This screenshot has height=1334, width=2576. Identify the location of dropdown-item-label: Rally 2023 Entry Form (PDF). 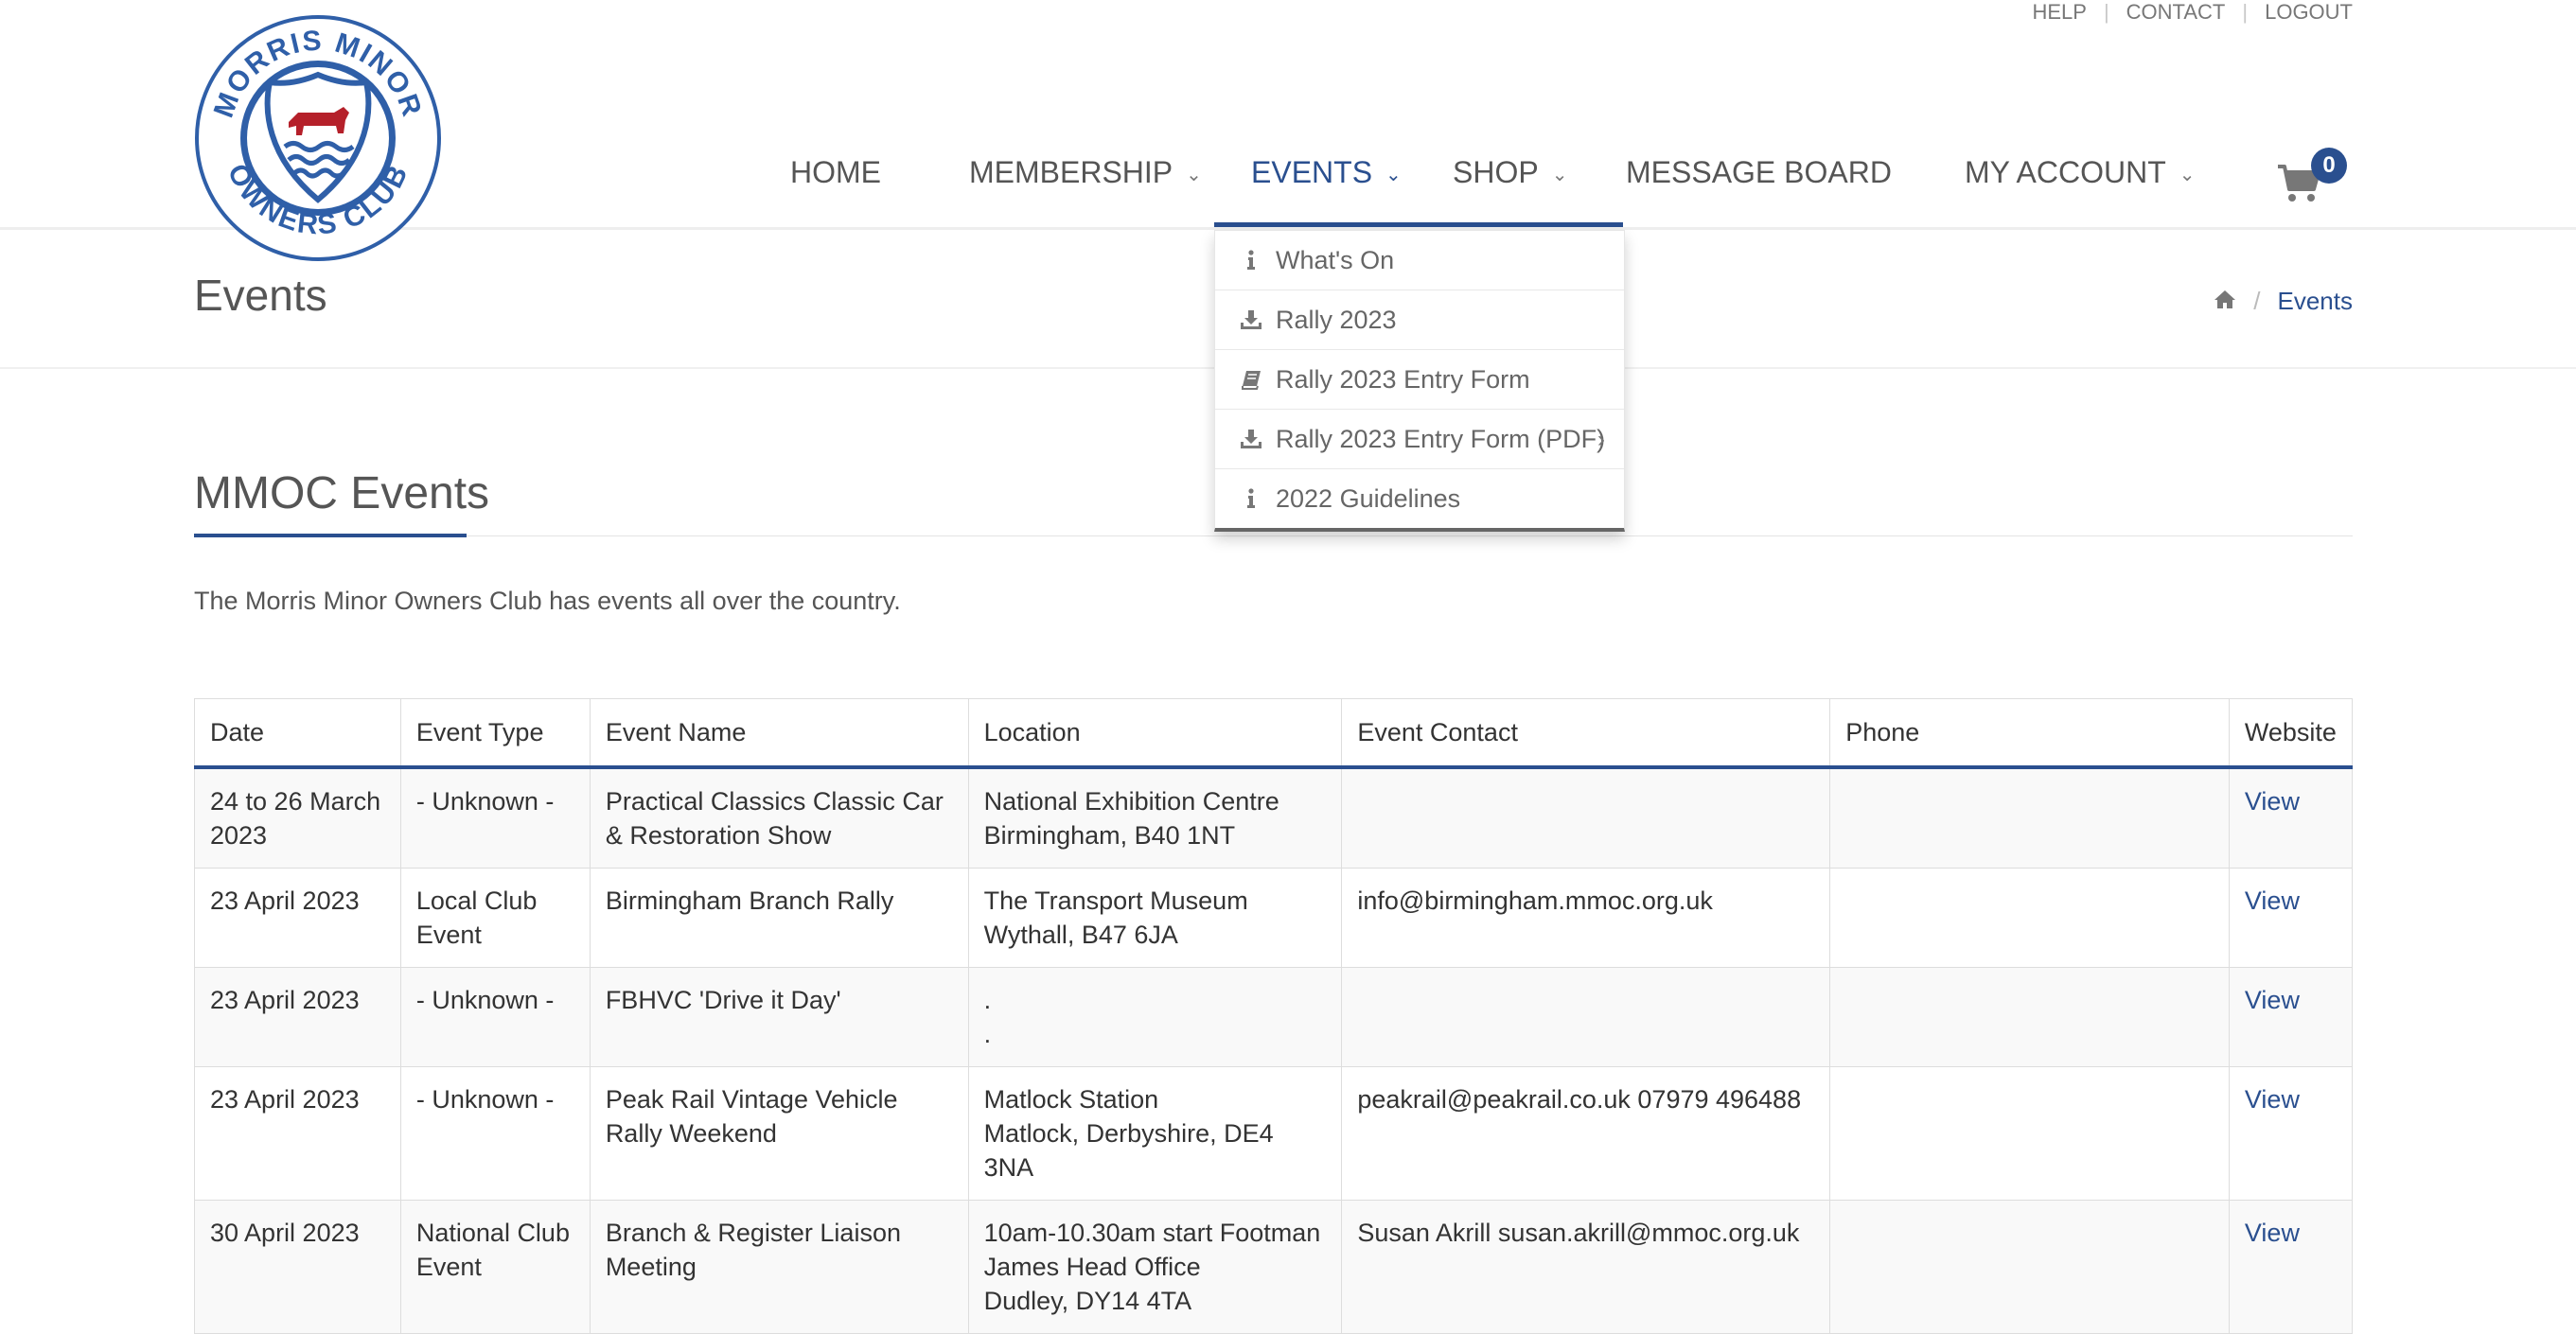
(1441, 439).